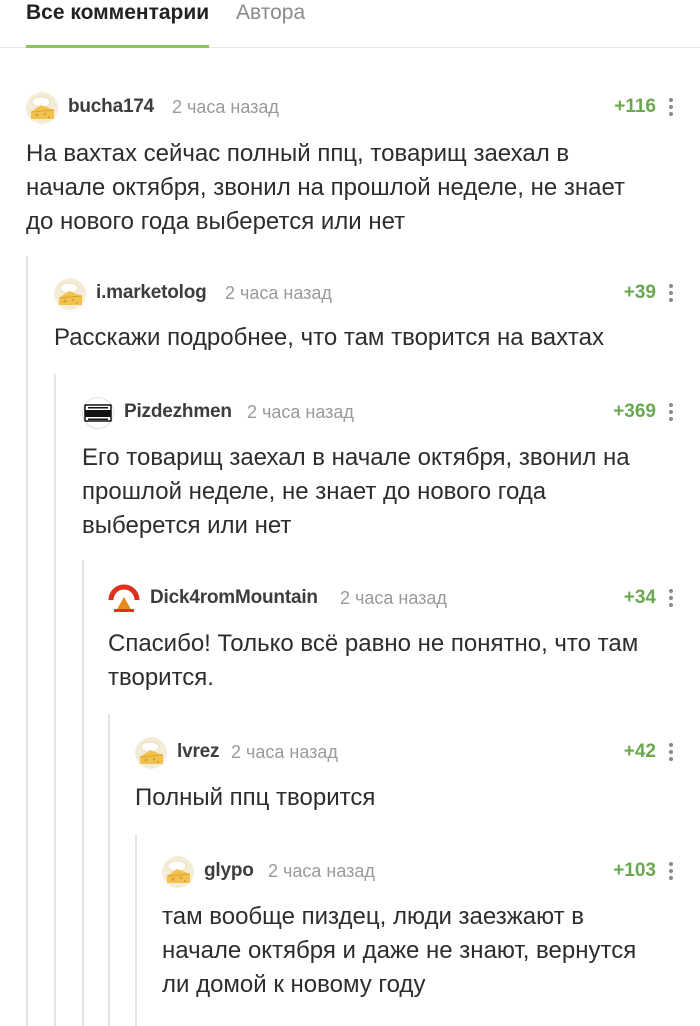 The height and width of the screenshot is (1026, 700). What do you see at coordinates (431, 873) in the screenshot?
I see `comment-header: glypo 2 часа назад +103` at bounding box center [431, 873].